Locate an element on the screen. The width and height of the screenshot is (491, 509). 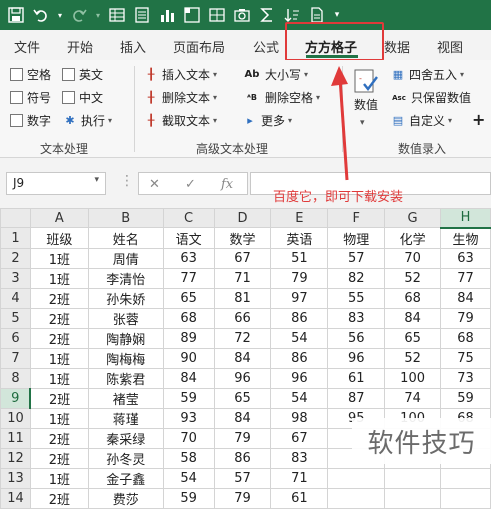
table-cell: 陶静娴 is located at coordinates (125, 338).